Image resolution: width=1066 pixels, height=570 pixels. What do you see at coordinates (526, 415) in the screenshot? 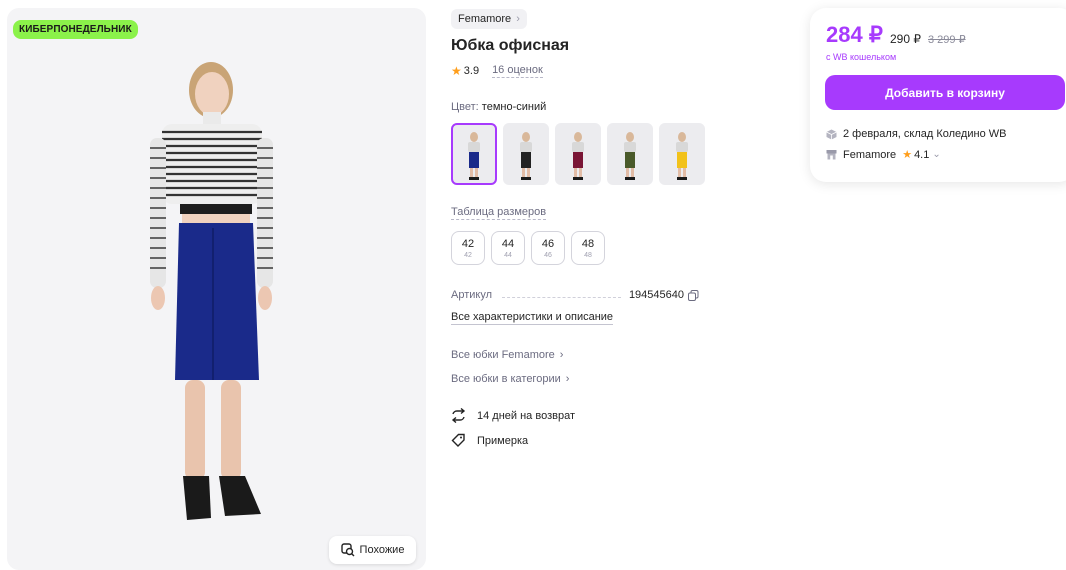
I see `return-policy-label: 14 дней на возврат` at bounding box center [526, 415].